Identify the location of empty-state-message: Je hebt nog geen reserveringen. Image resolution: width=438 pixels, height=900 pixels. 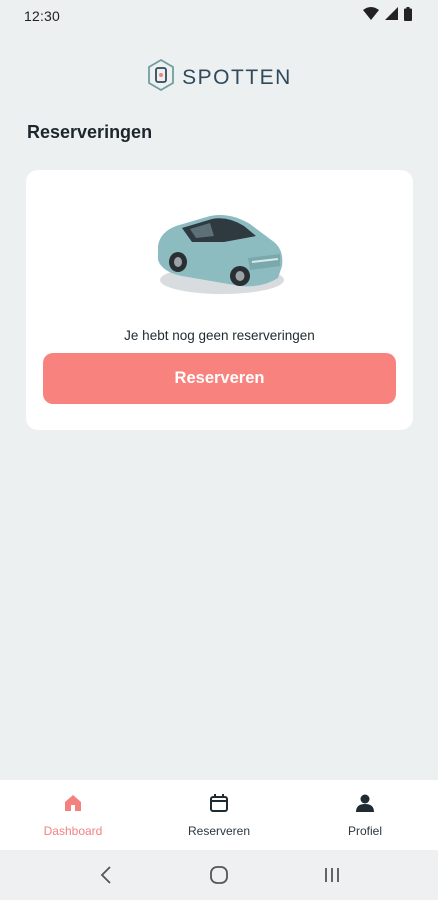
(219, 335).